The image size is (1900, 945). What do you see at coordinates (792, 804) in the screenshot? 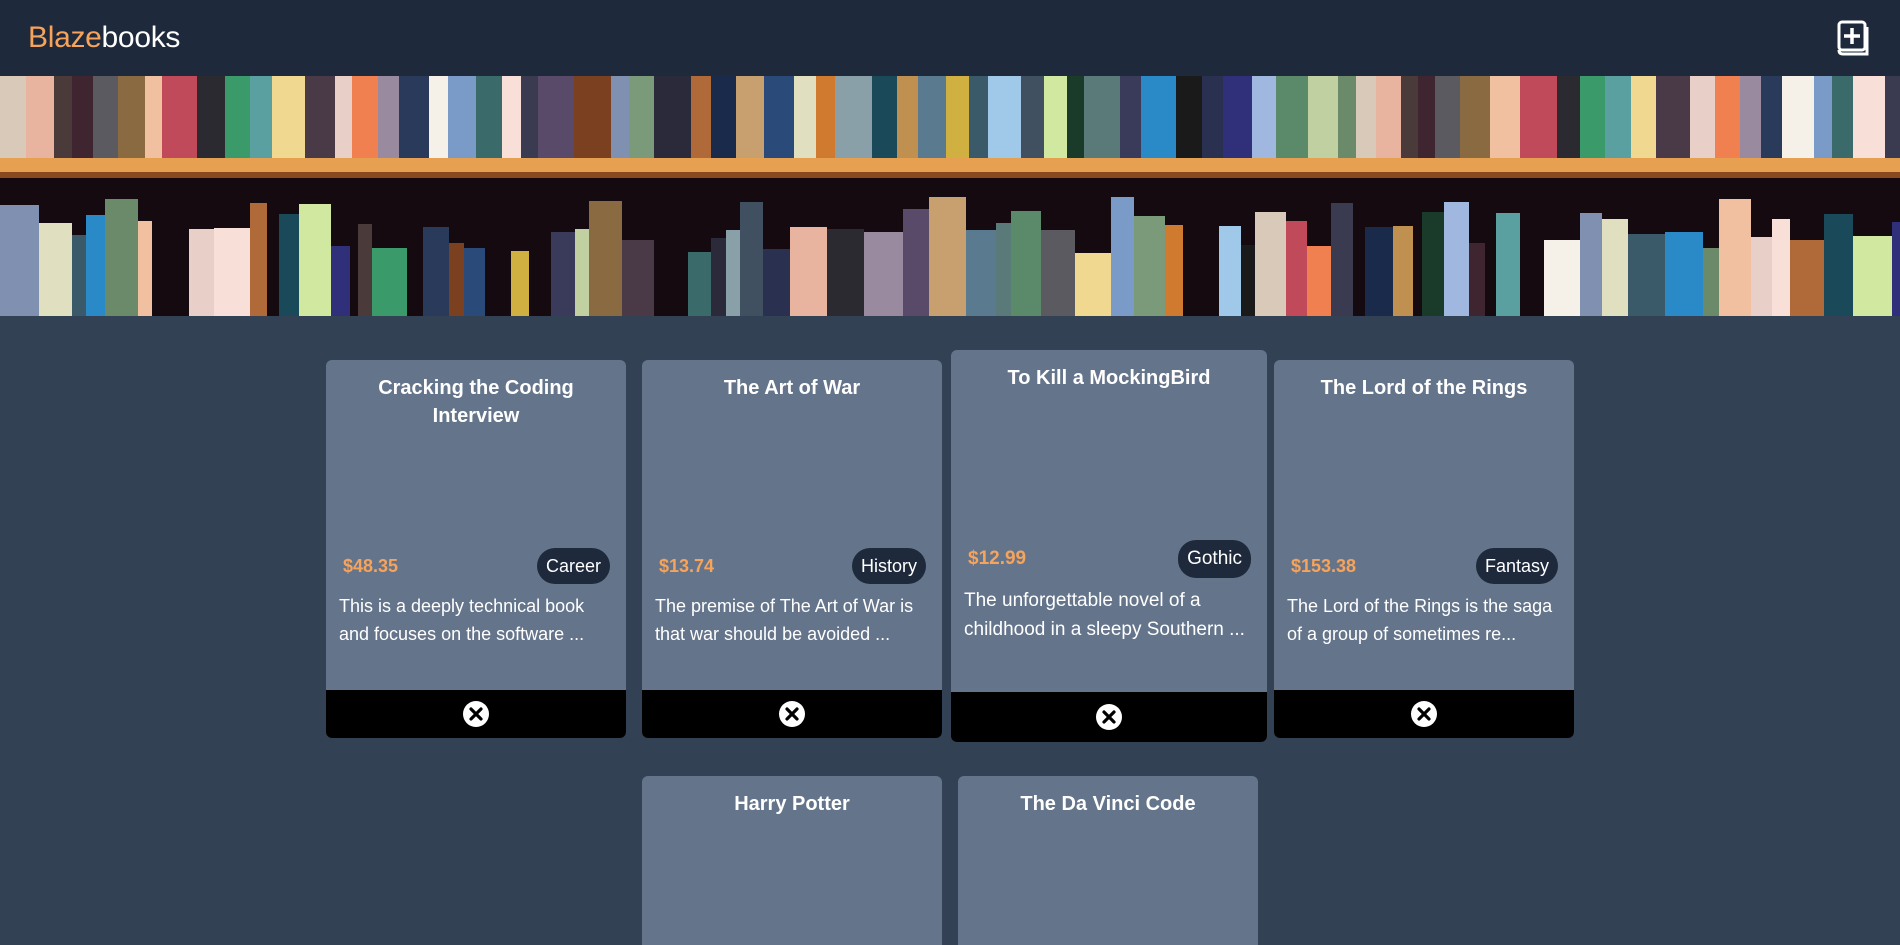
I see `book-title: Harry Potter` at bounding box center [792, 804].